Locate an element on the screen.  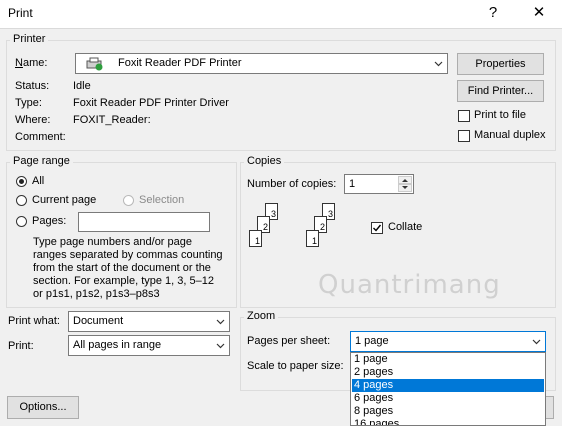
where-label: Where: is located at coordinates (33, 120).